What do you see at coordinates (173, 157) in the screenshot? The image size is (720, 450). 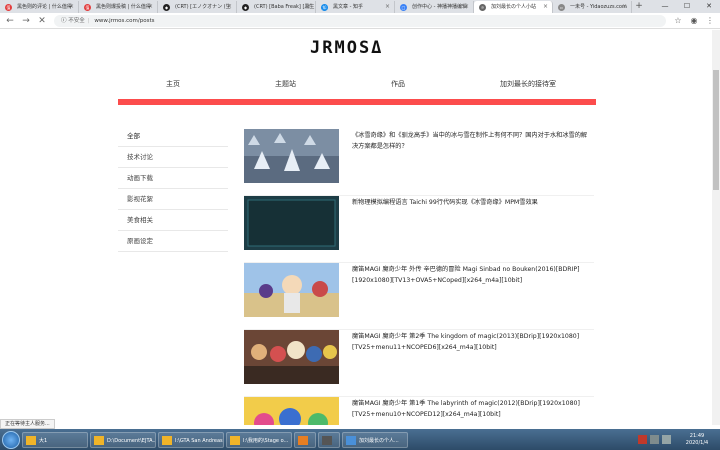 I see `category-tech: 技术讨论` at bounding box center [173, 157].